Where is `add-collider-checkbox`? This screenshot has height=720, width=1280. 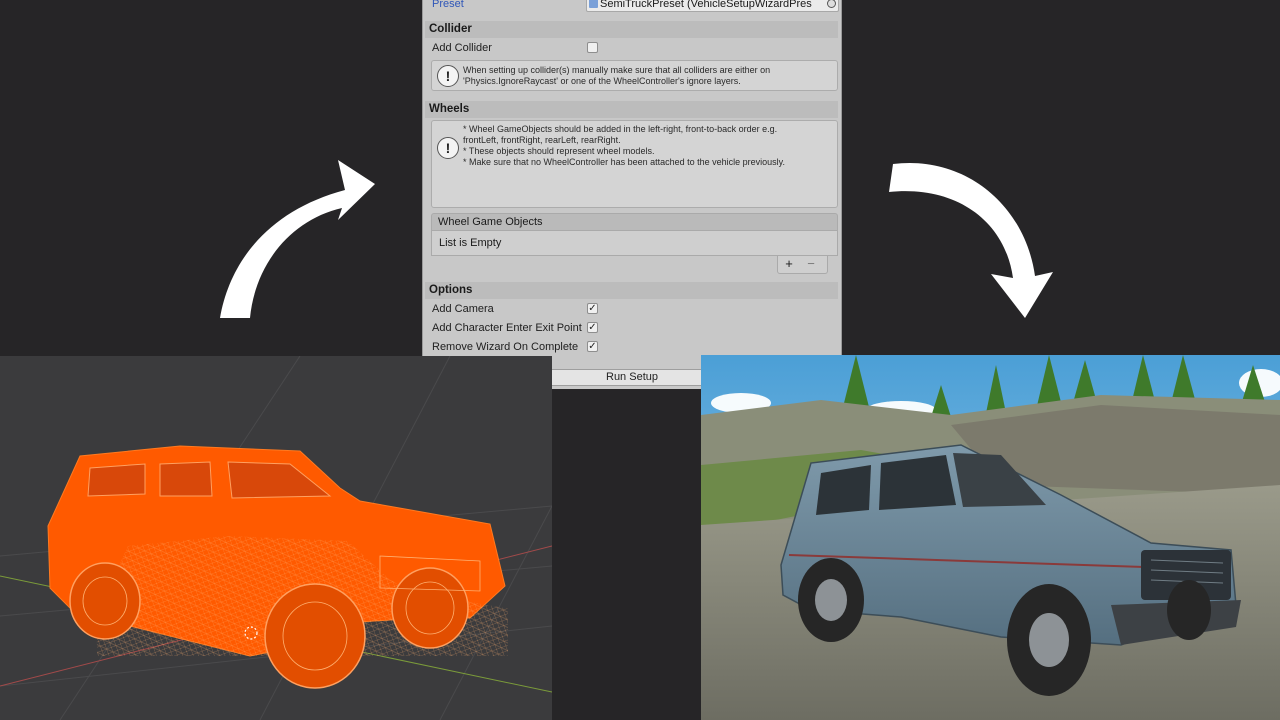
add-collider-checkbox is located at coordinates (592, 47).